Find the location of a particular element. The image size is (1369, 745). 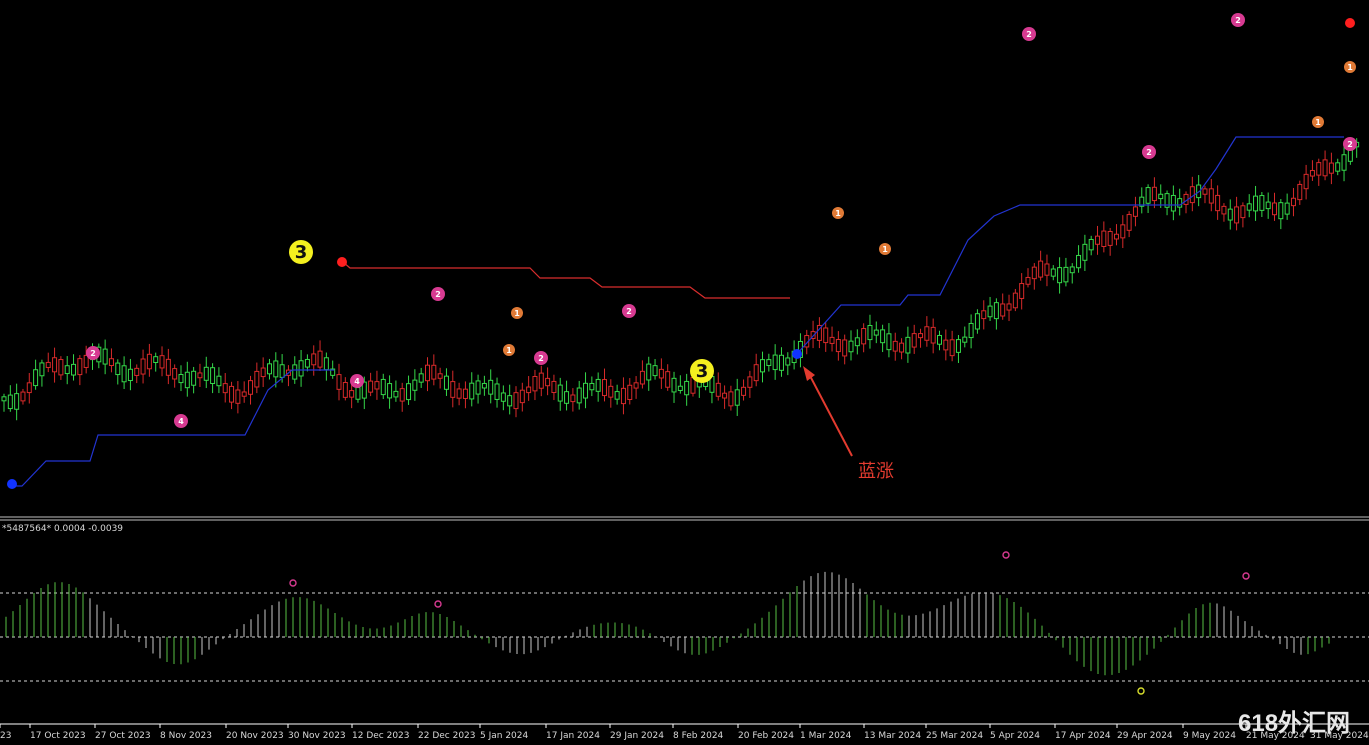

x-tick-label: 8 Nov 2023 is located at coordinates (186, 736).